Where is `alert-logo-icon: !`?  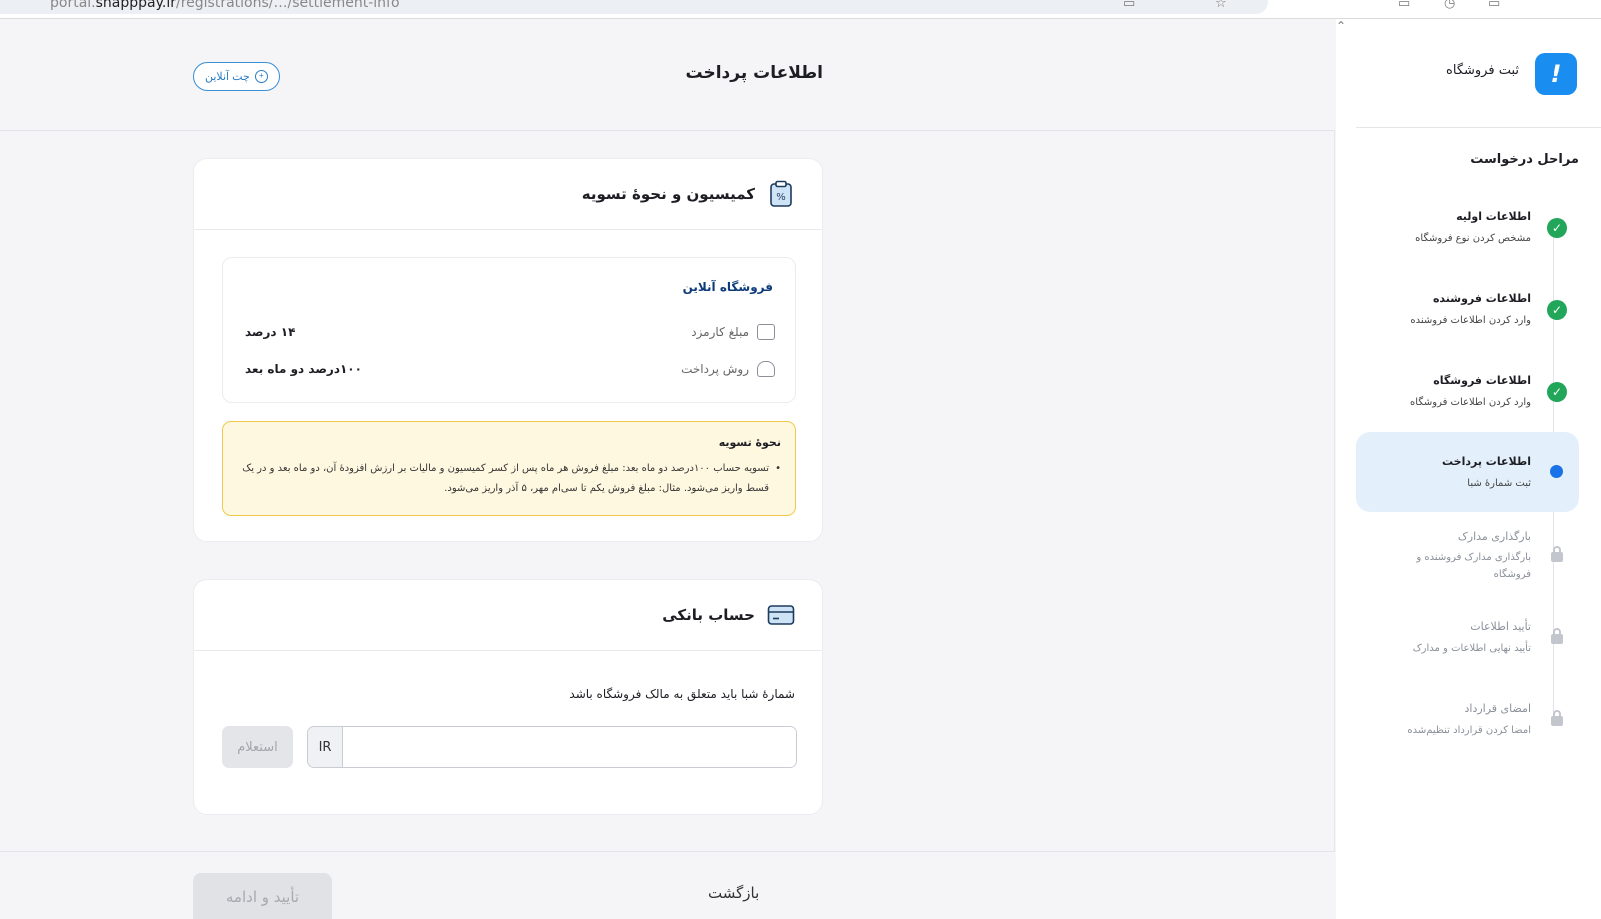
alert-logo-icon: ! is located at coordinates (1556, 74).